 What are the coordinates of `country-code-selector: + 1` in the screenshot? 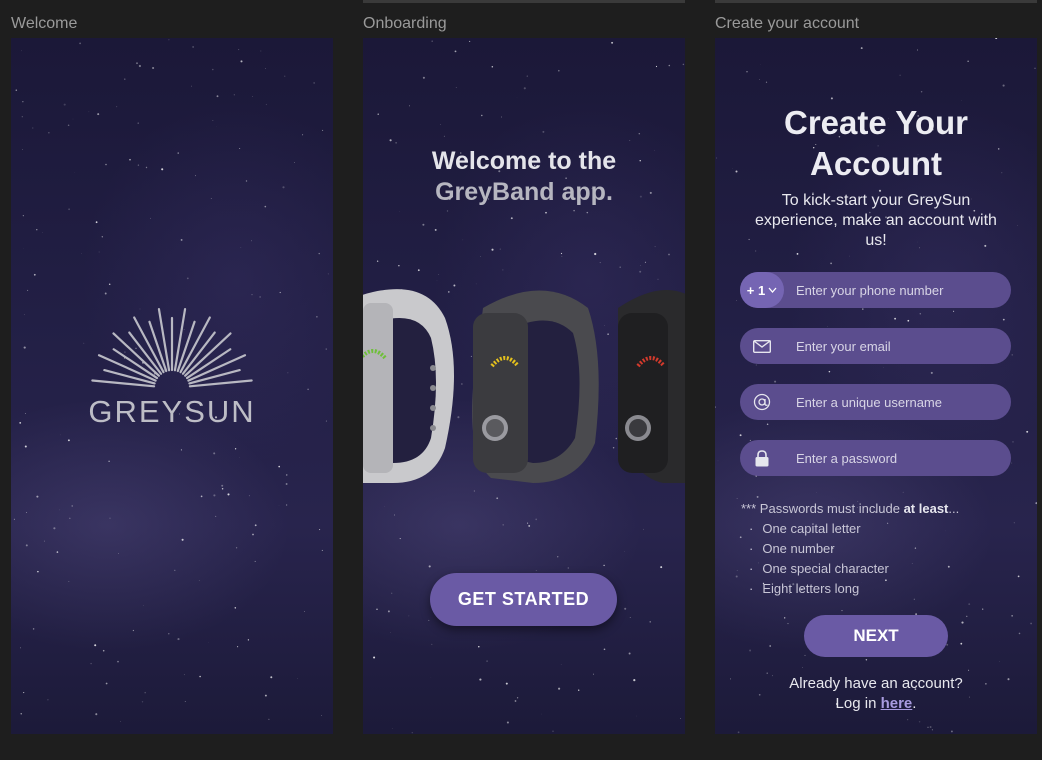 It's located at (762, 290).